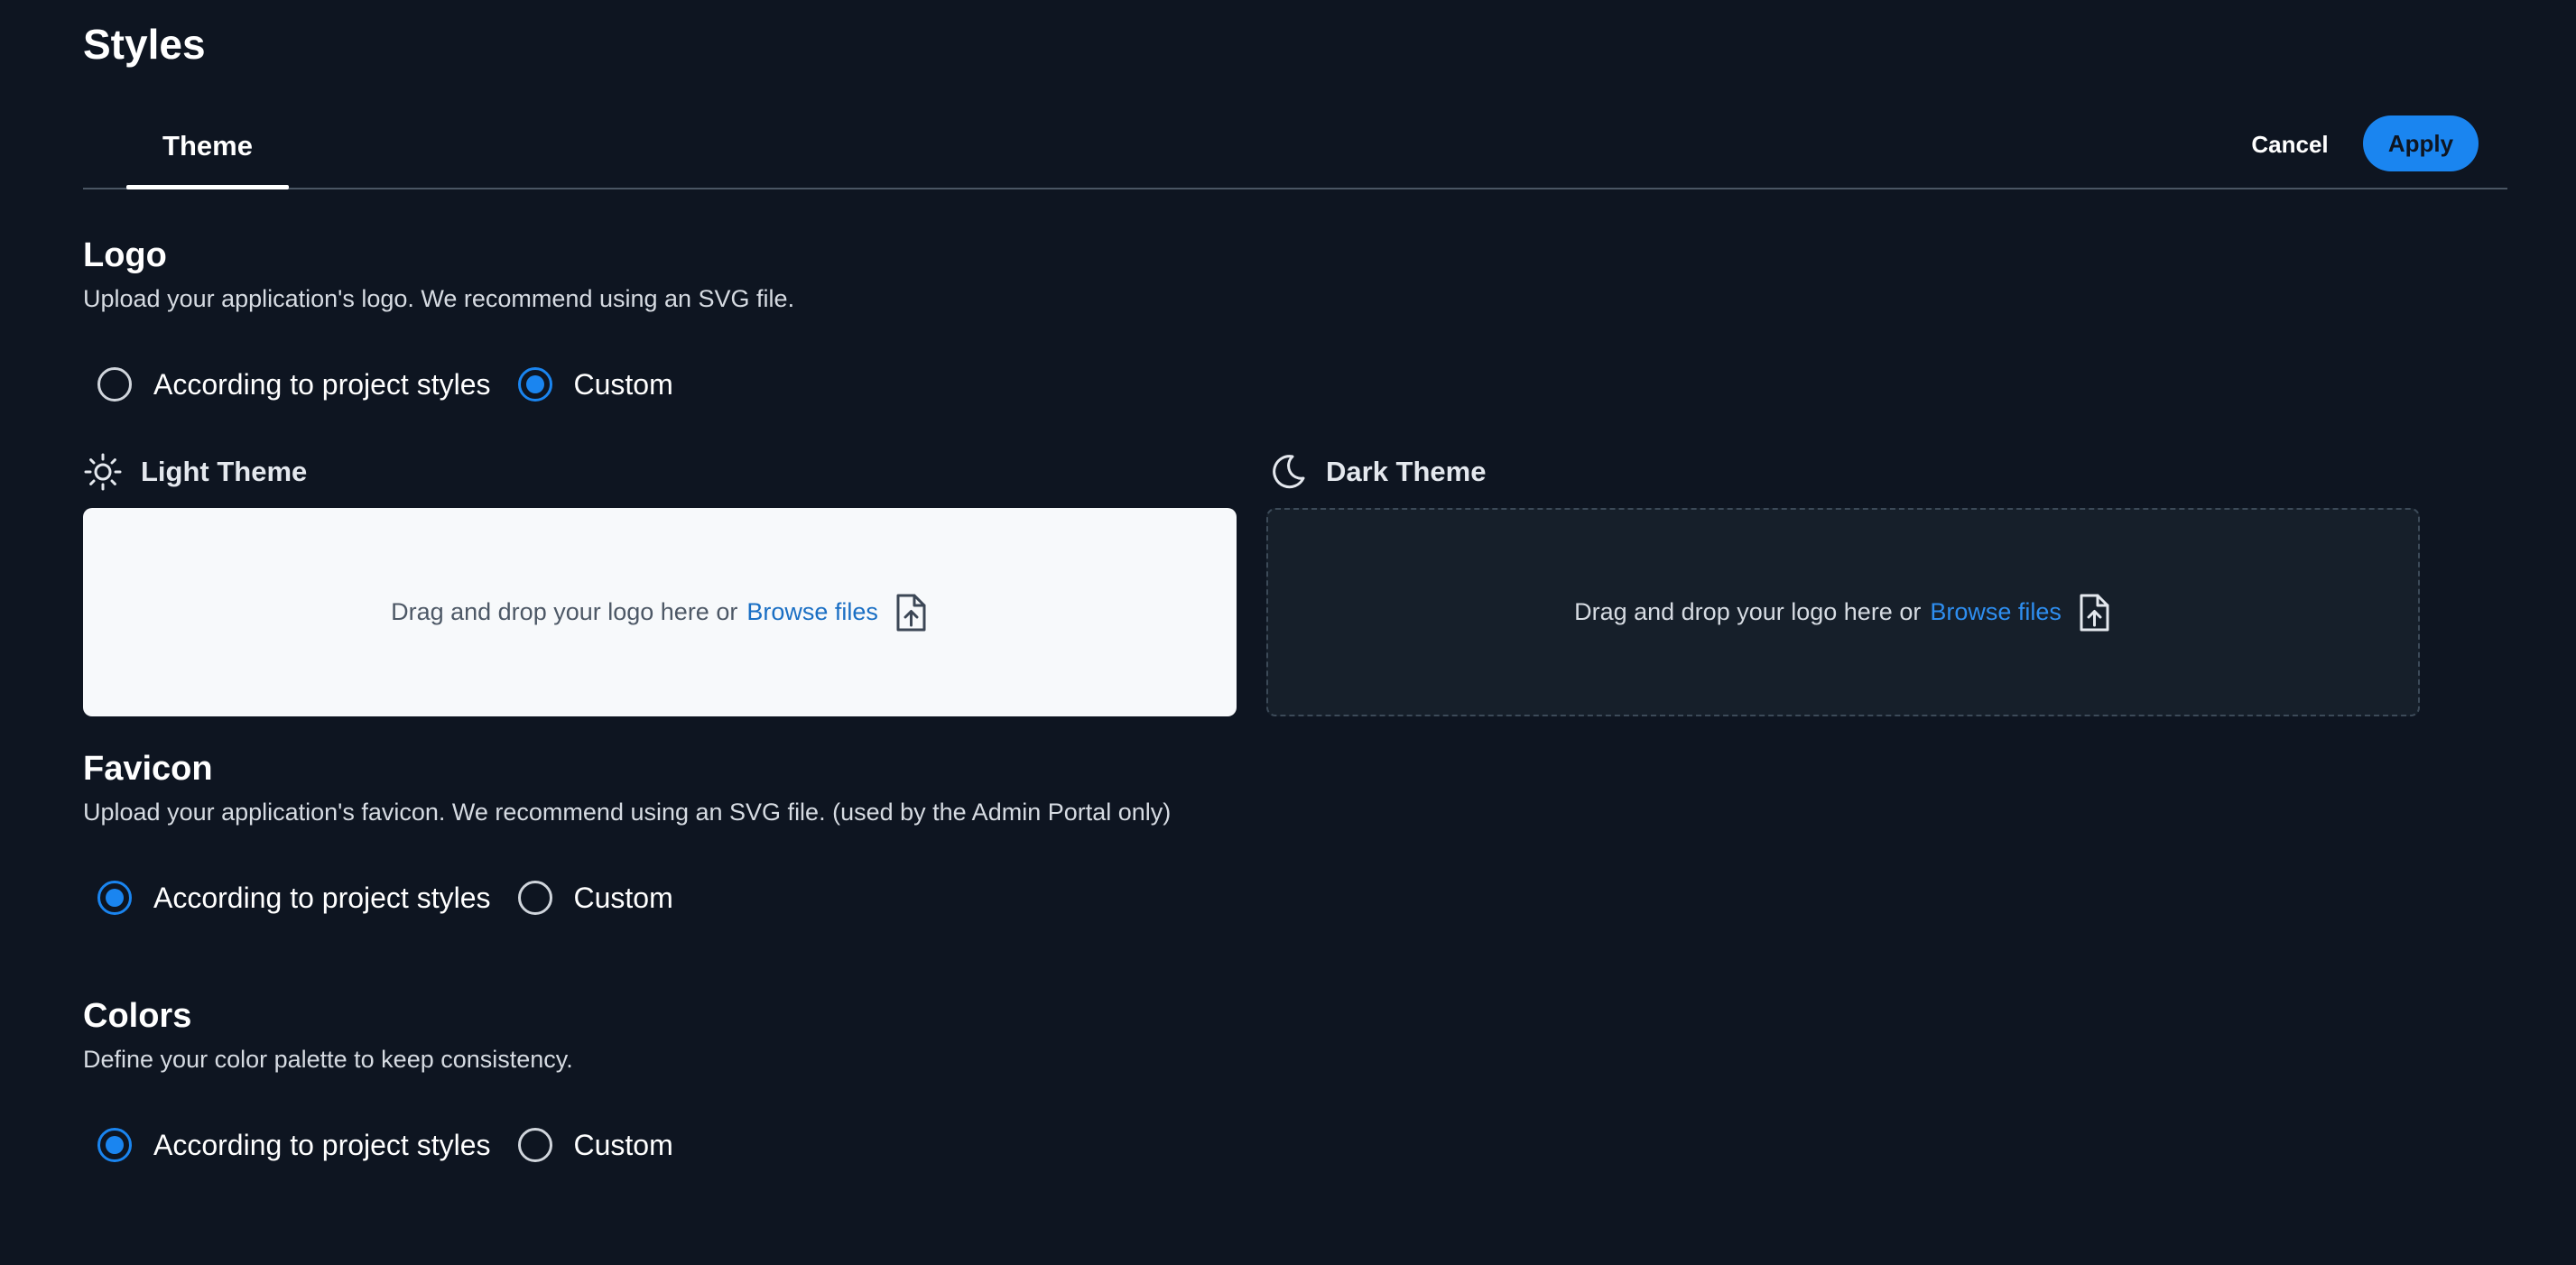  I want to click on colors-radio-group: According to project styles Custom, so click(398, 1145).